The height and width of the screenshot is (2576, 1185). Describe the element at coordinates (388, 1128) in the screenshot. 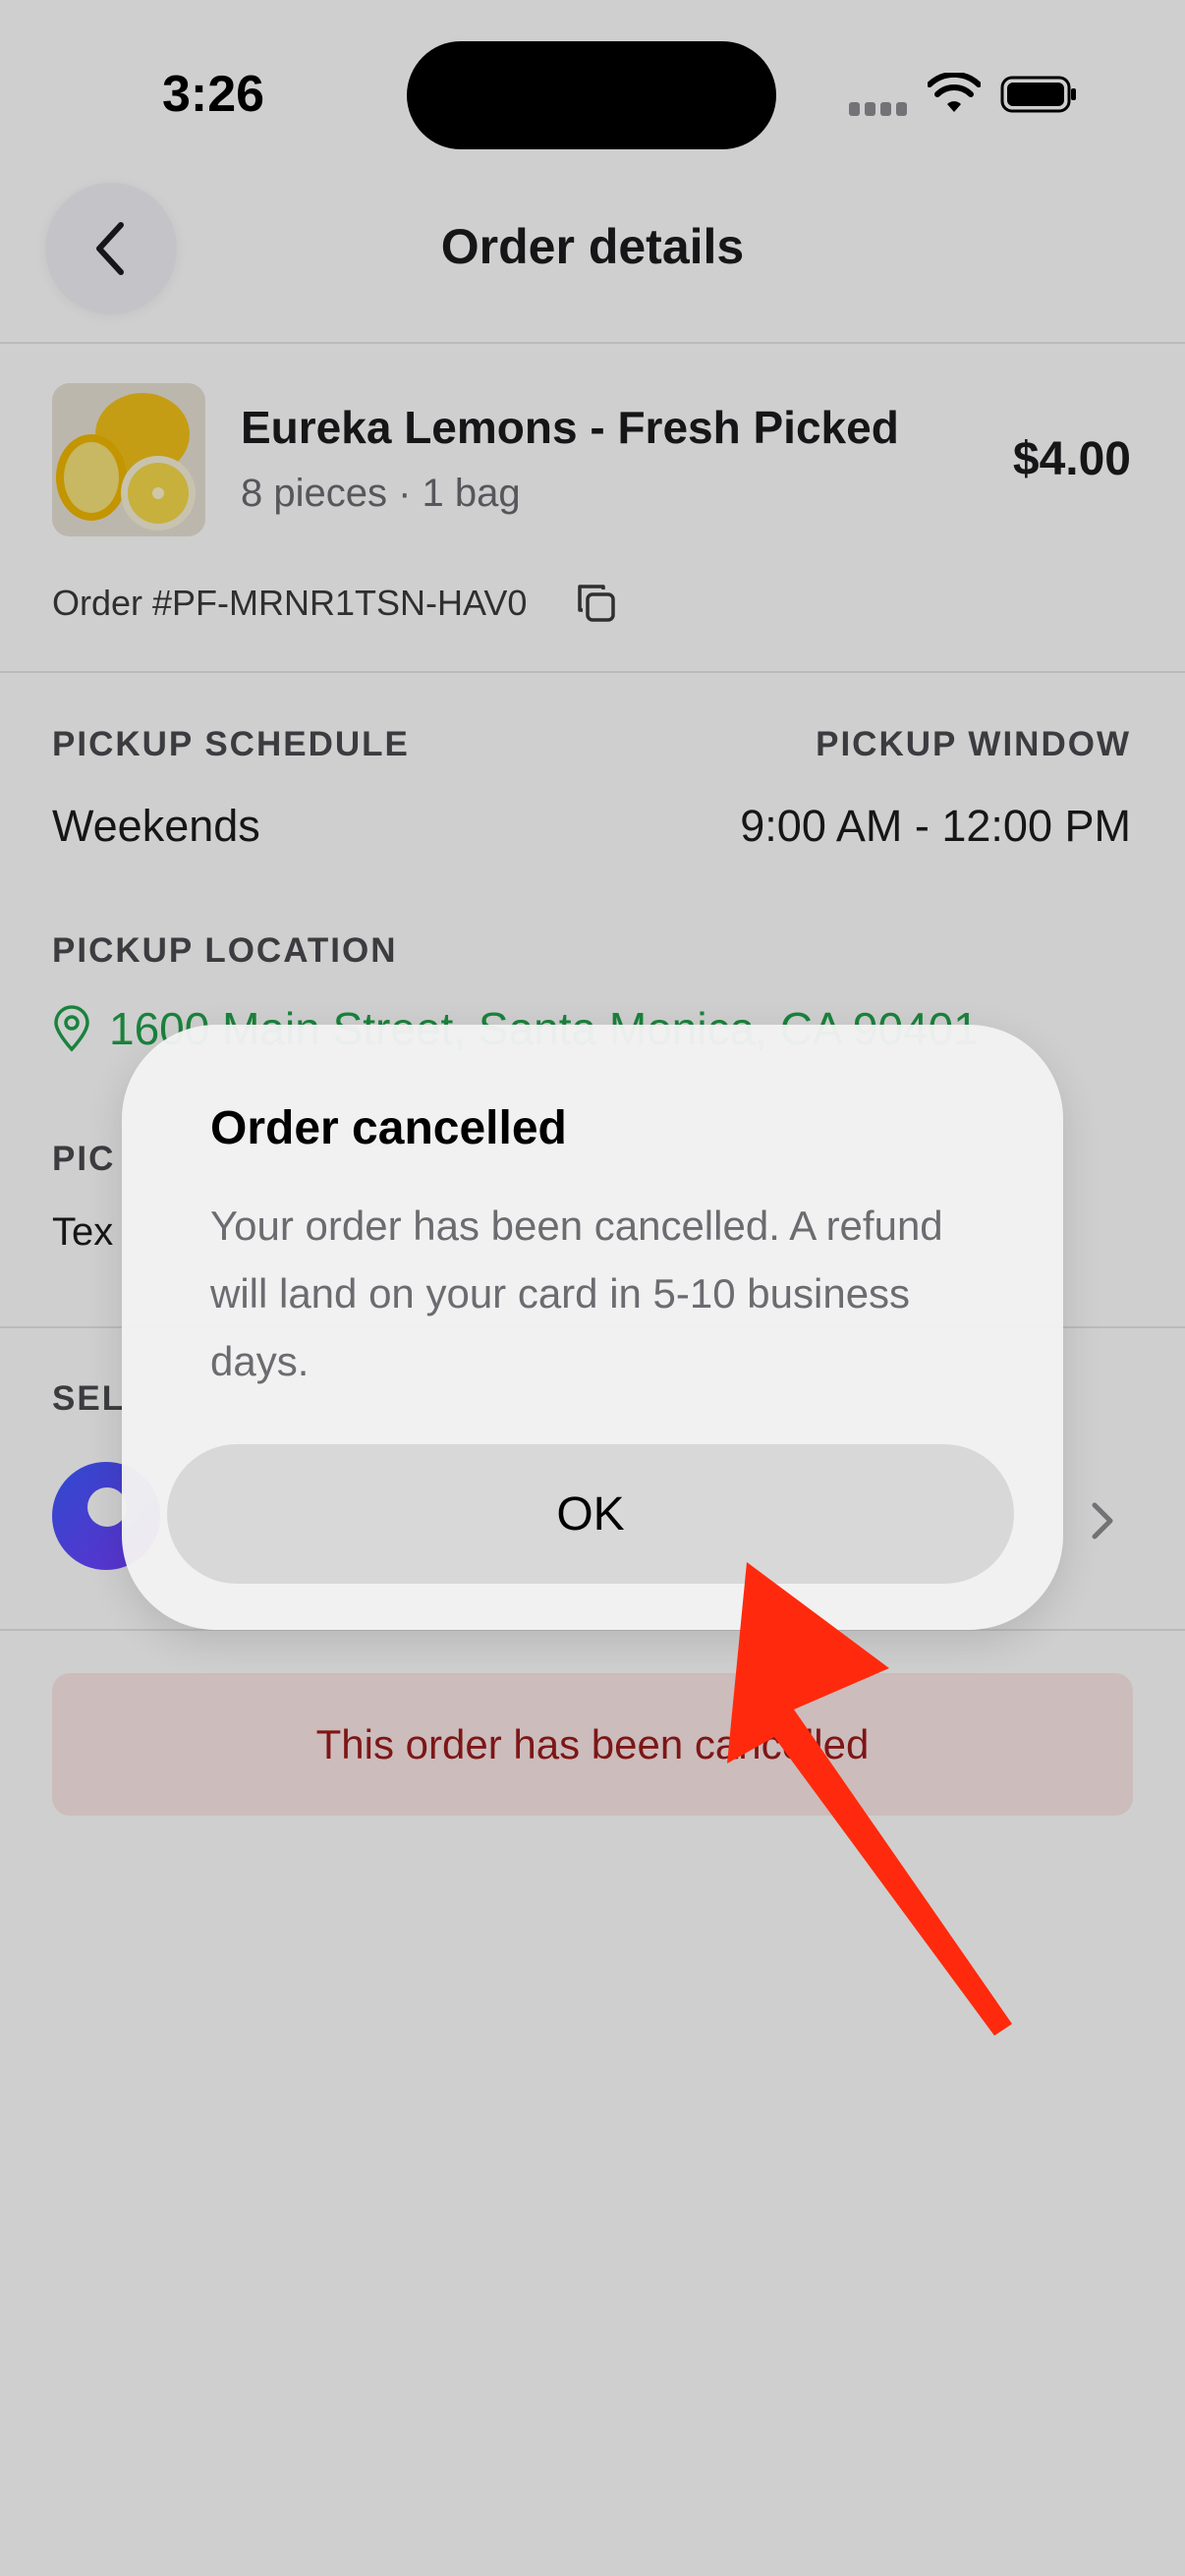

I see `dialog-title: Order cancelled` at that location.